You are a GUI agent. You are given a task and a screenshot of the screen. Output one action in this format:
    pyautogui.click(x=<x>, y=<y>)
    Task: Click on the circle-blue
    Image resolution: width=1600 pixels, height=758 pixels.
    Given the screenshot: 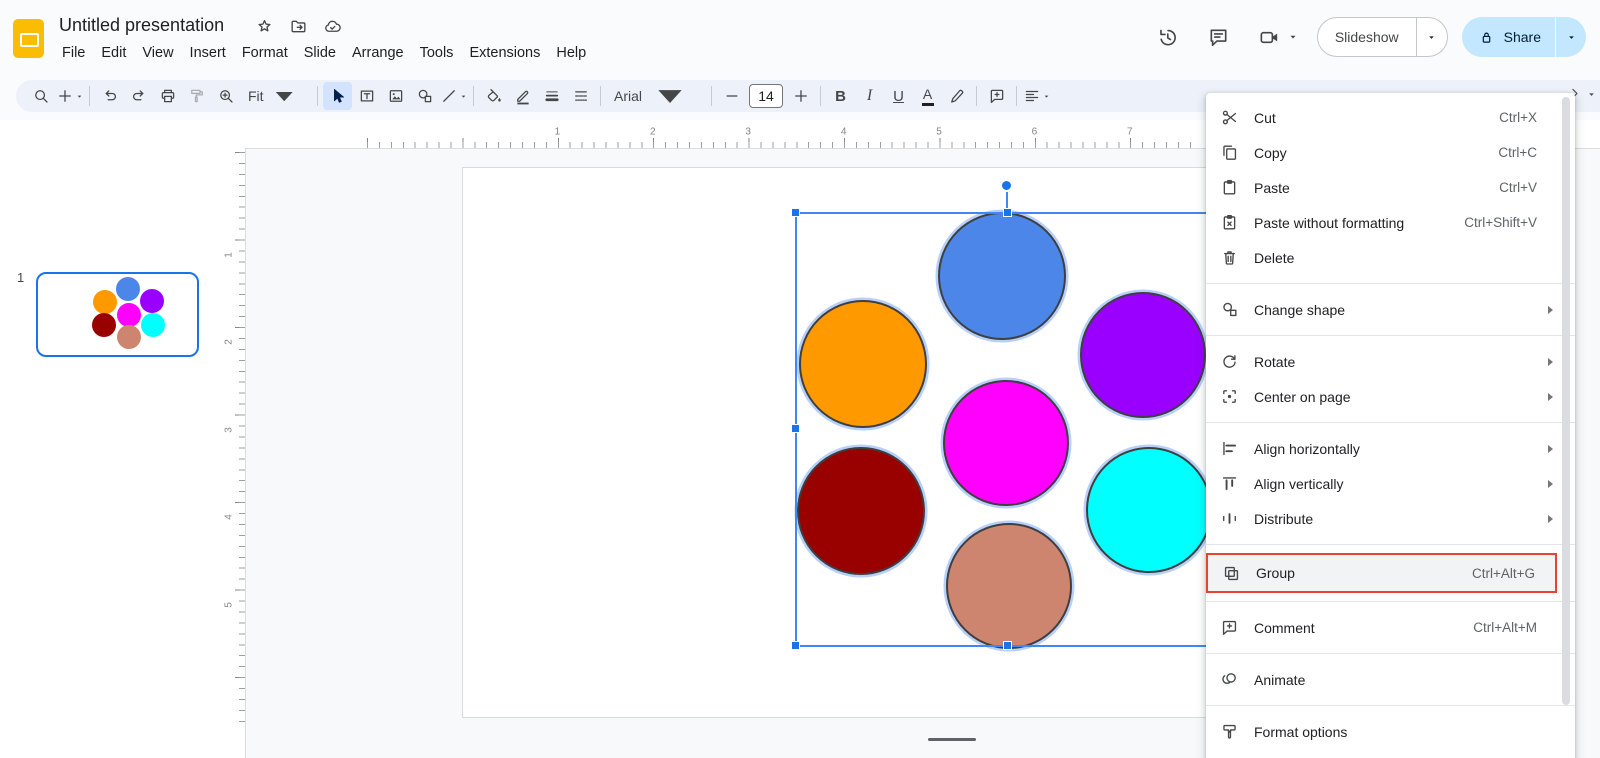 What is the action you would take?
    pyautogui.click(x=1002, y=276)
    